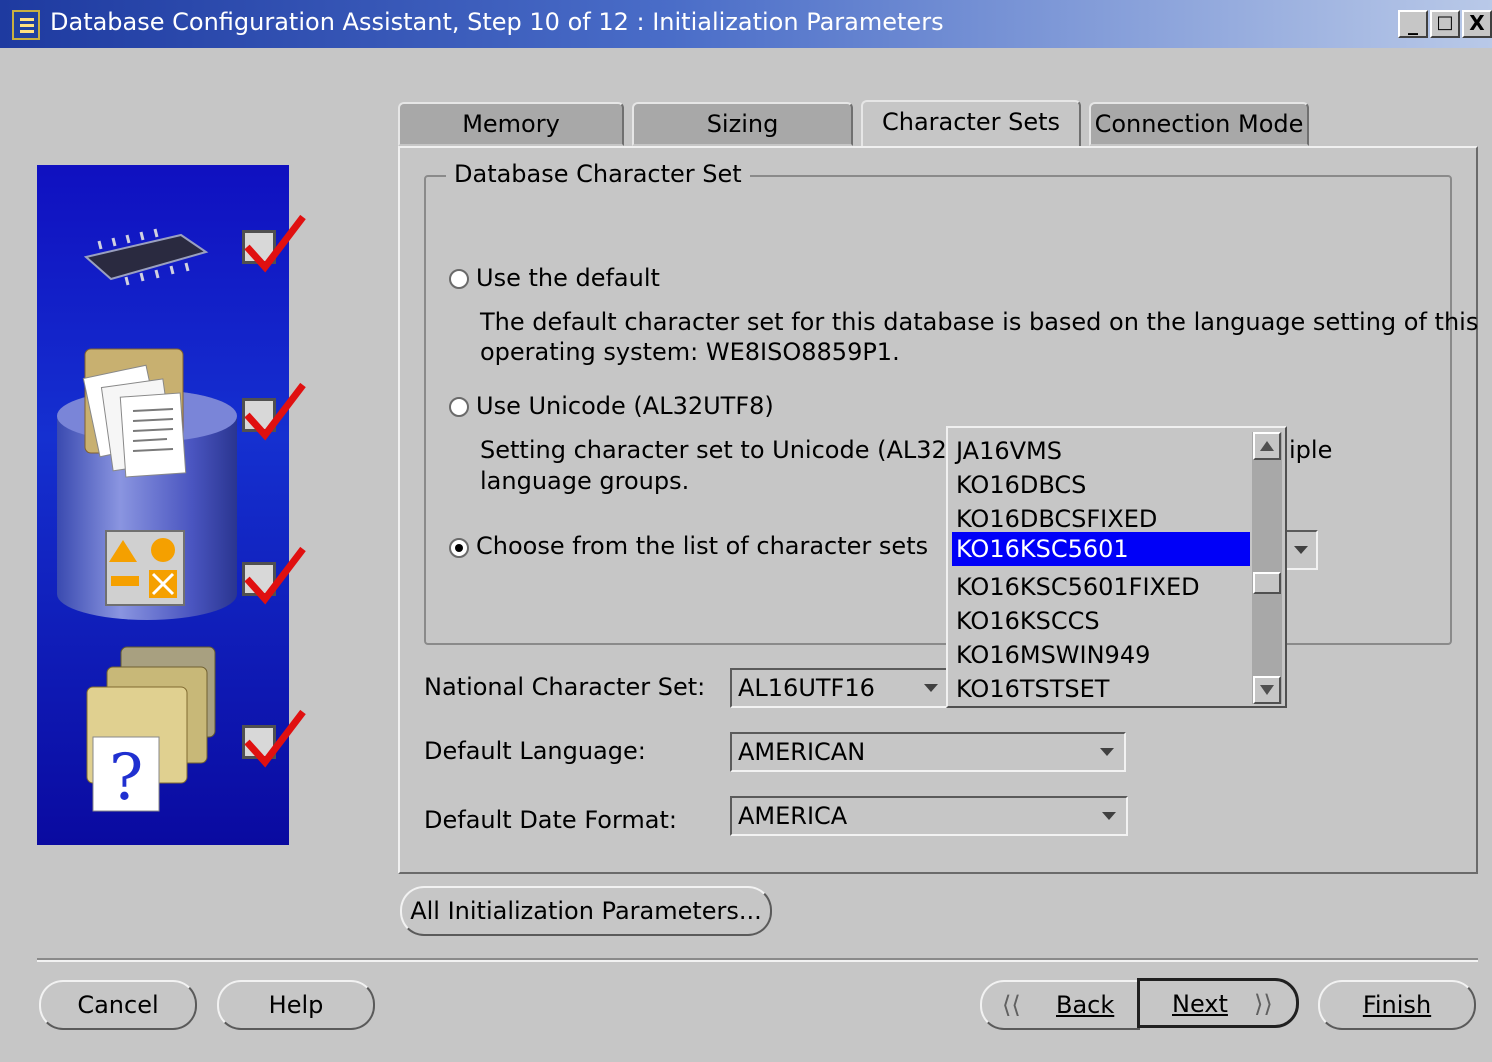 Image resolution: width=1492 pixels, height=1062 pixels. I want to click on wizard-illustration: ?, so click(171, 505).